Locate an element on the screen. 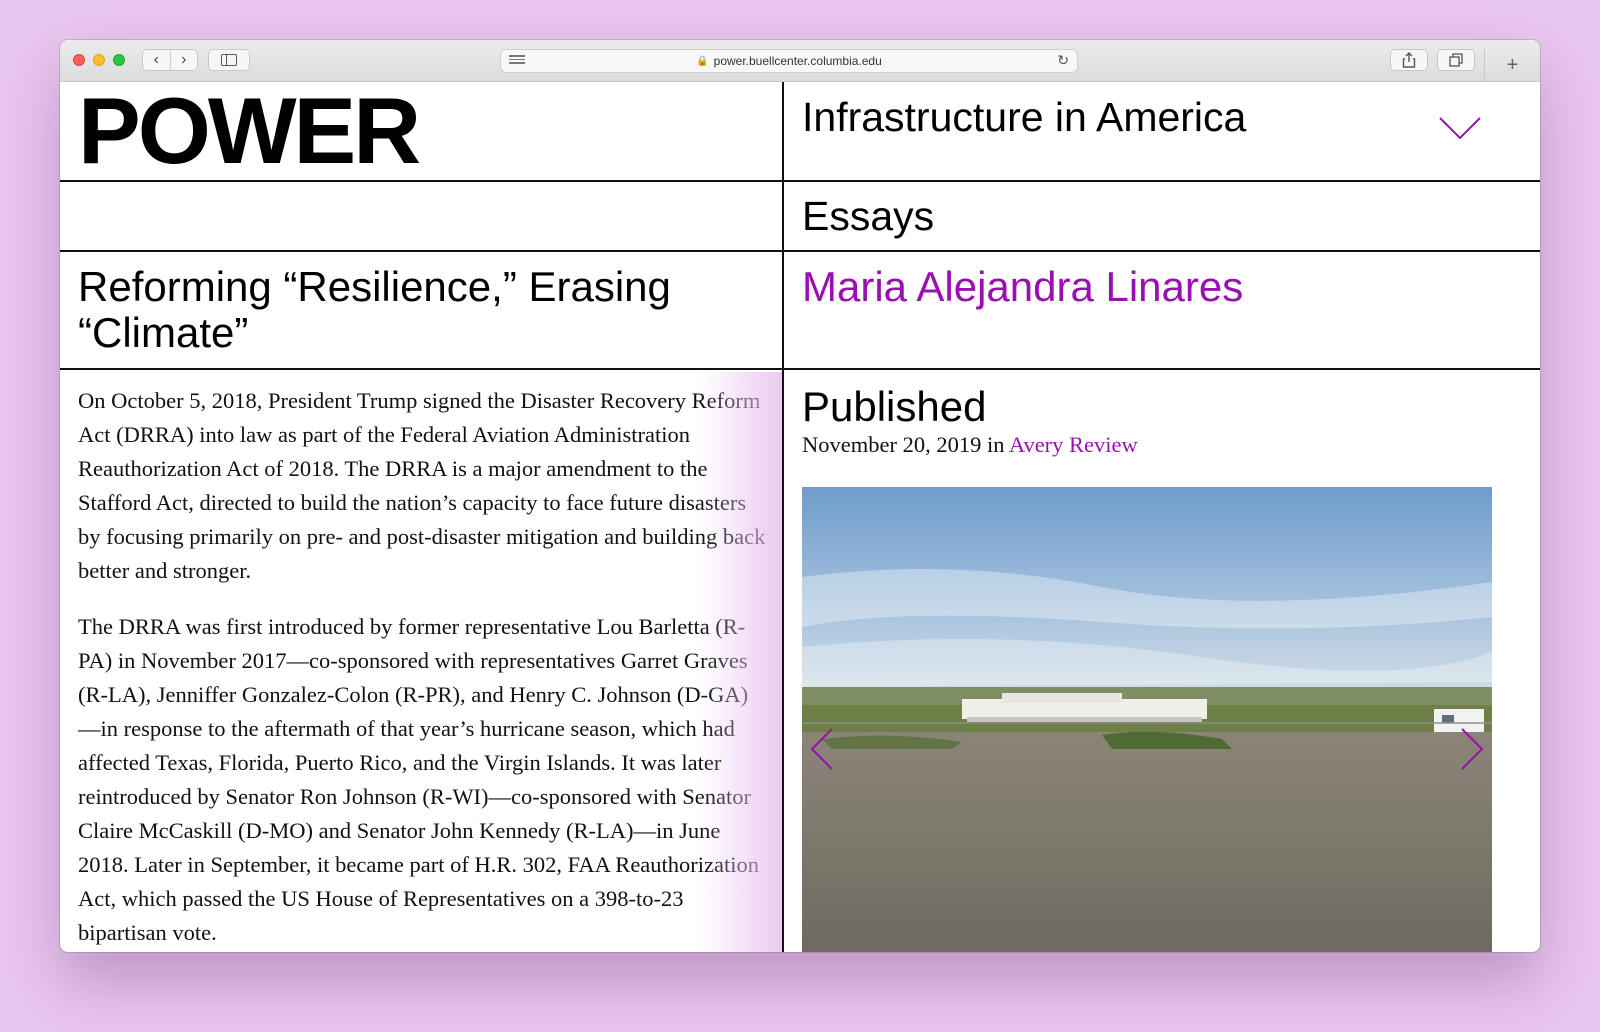 The height and width of the screenshot is (1032, 1600). column-divider is located at coordinates (783, 517).